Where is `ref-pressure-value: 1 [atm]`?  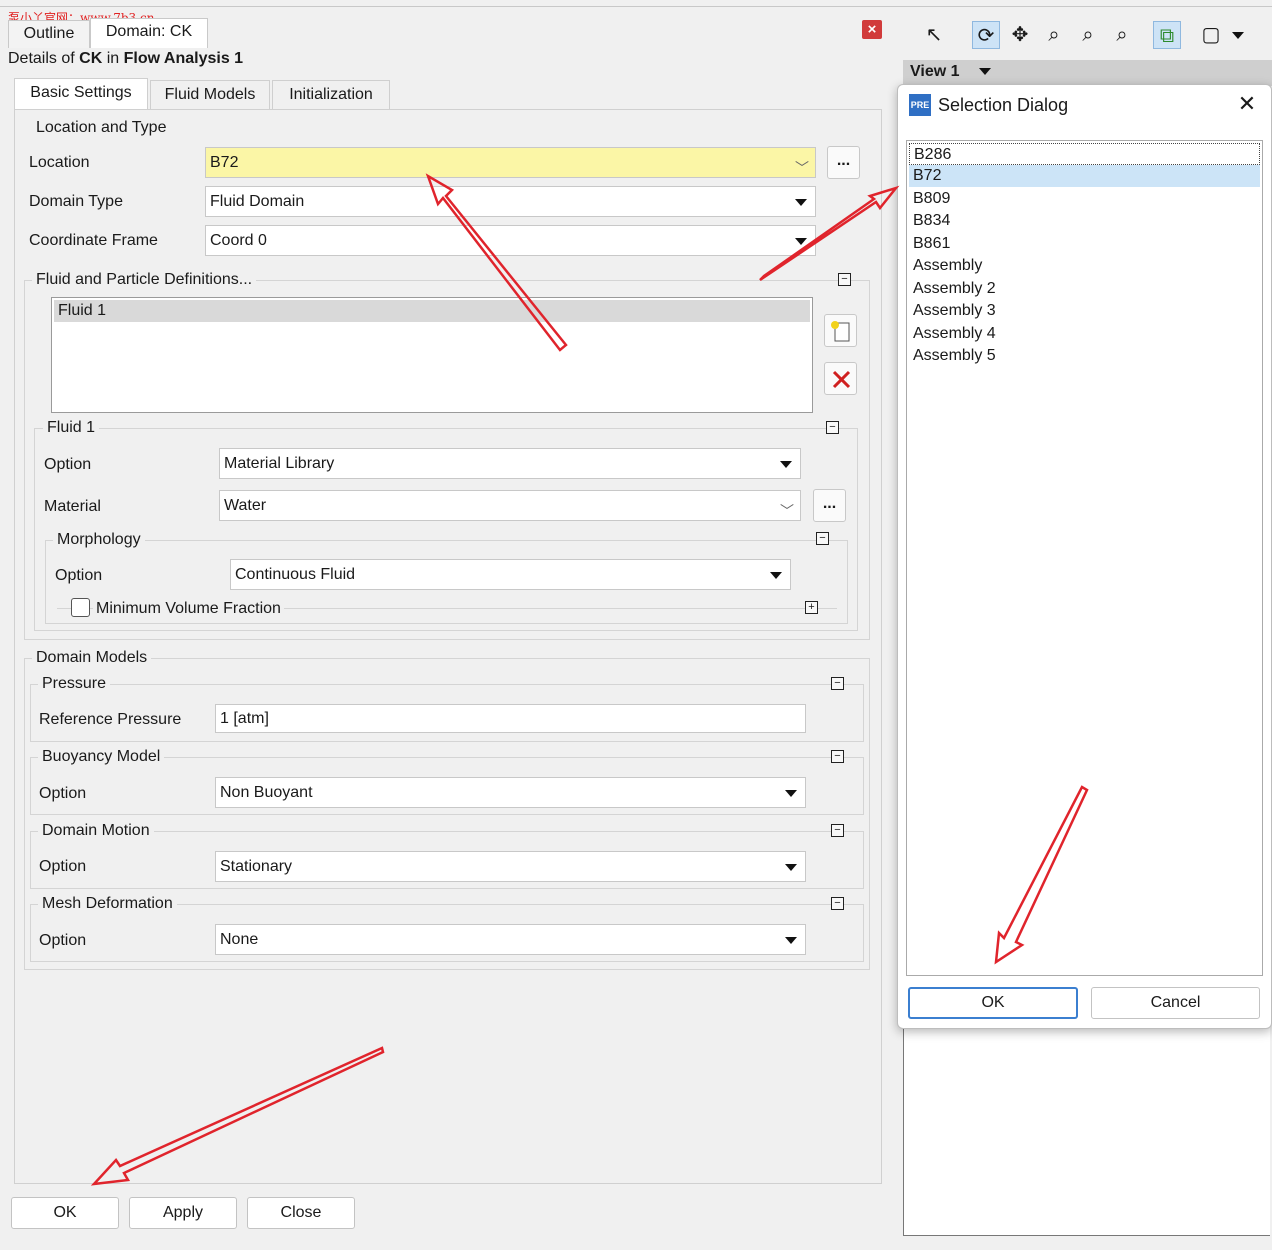
ref-pressure-value: 1 [atm] is located at coordinates (244, 718).